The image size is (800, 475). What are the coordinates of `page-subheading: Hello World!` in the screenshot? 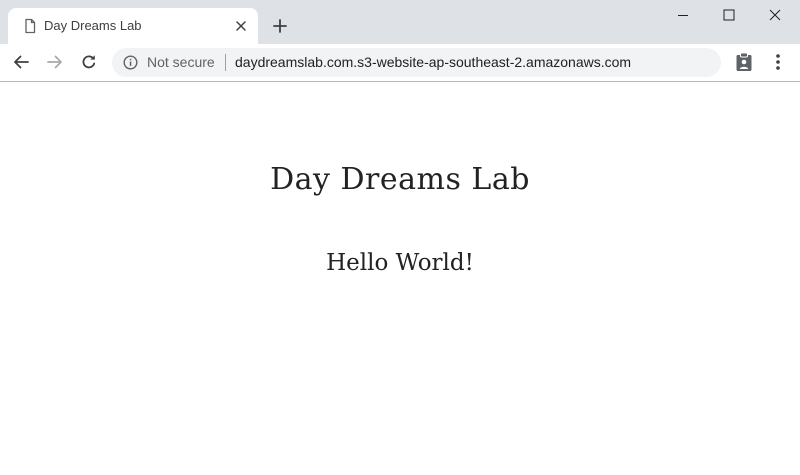 It's located at (400, 263).